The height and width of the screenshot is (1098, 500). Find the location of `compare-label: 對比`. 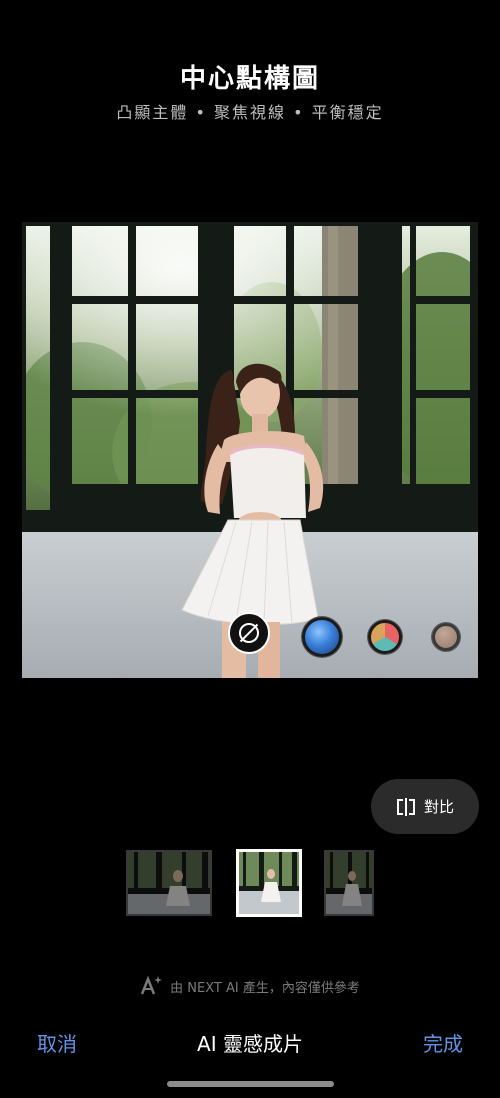

compare-label: 對比 is located at coordinates (438, 807).